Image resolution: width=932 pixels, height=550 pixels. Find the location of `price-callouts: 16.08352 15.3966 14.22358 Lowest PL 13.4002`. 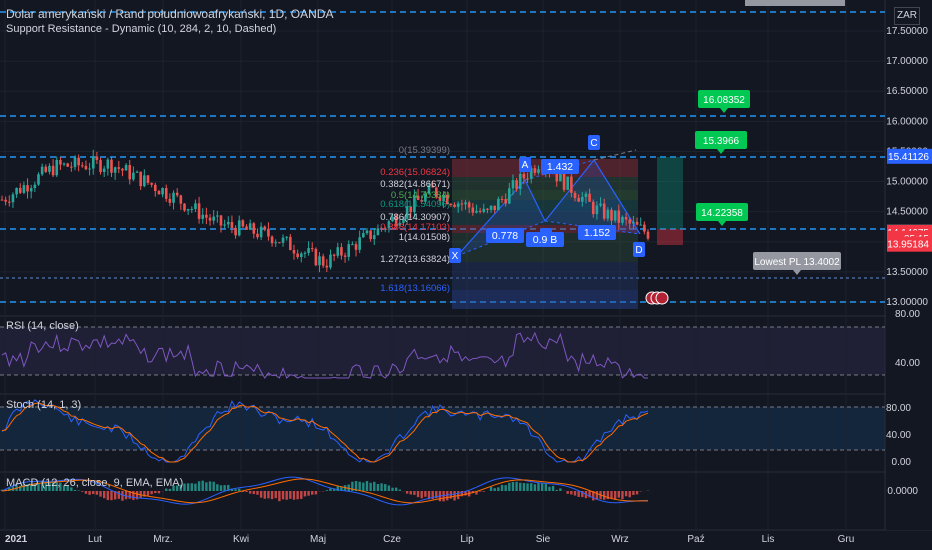

price-callouts: 16.08352 15.3966 14.22358 Lowest PL 13.4002 is located at coordinates (745, 152).